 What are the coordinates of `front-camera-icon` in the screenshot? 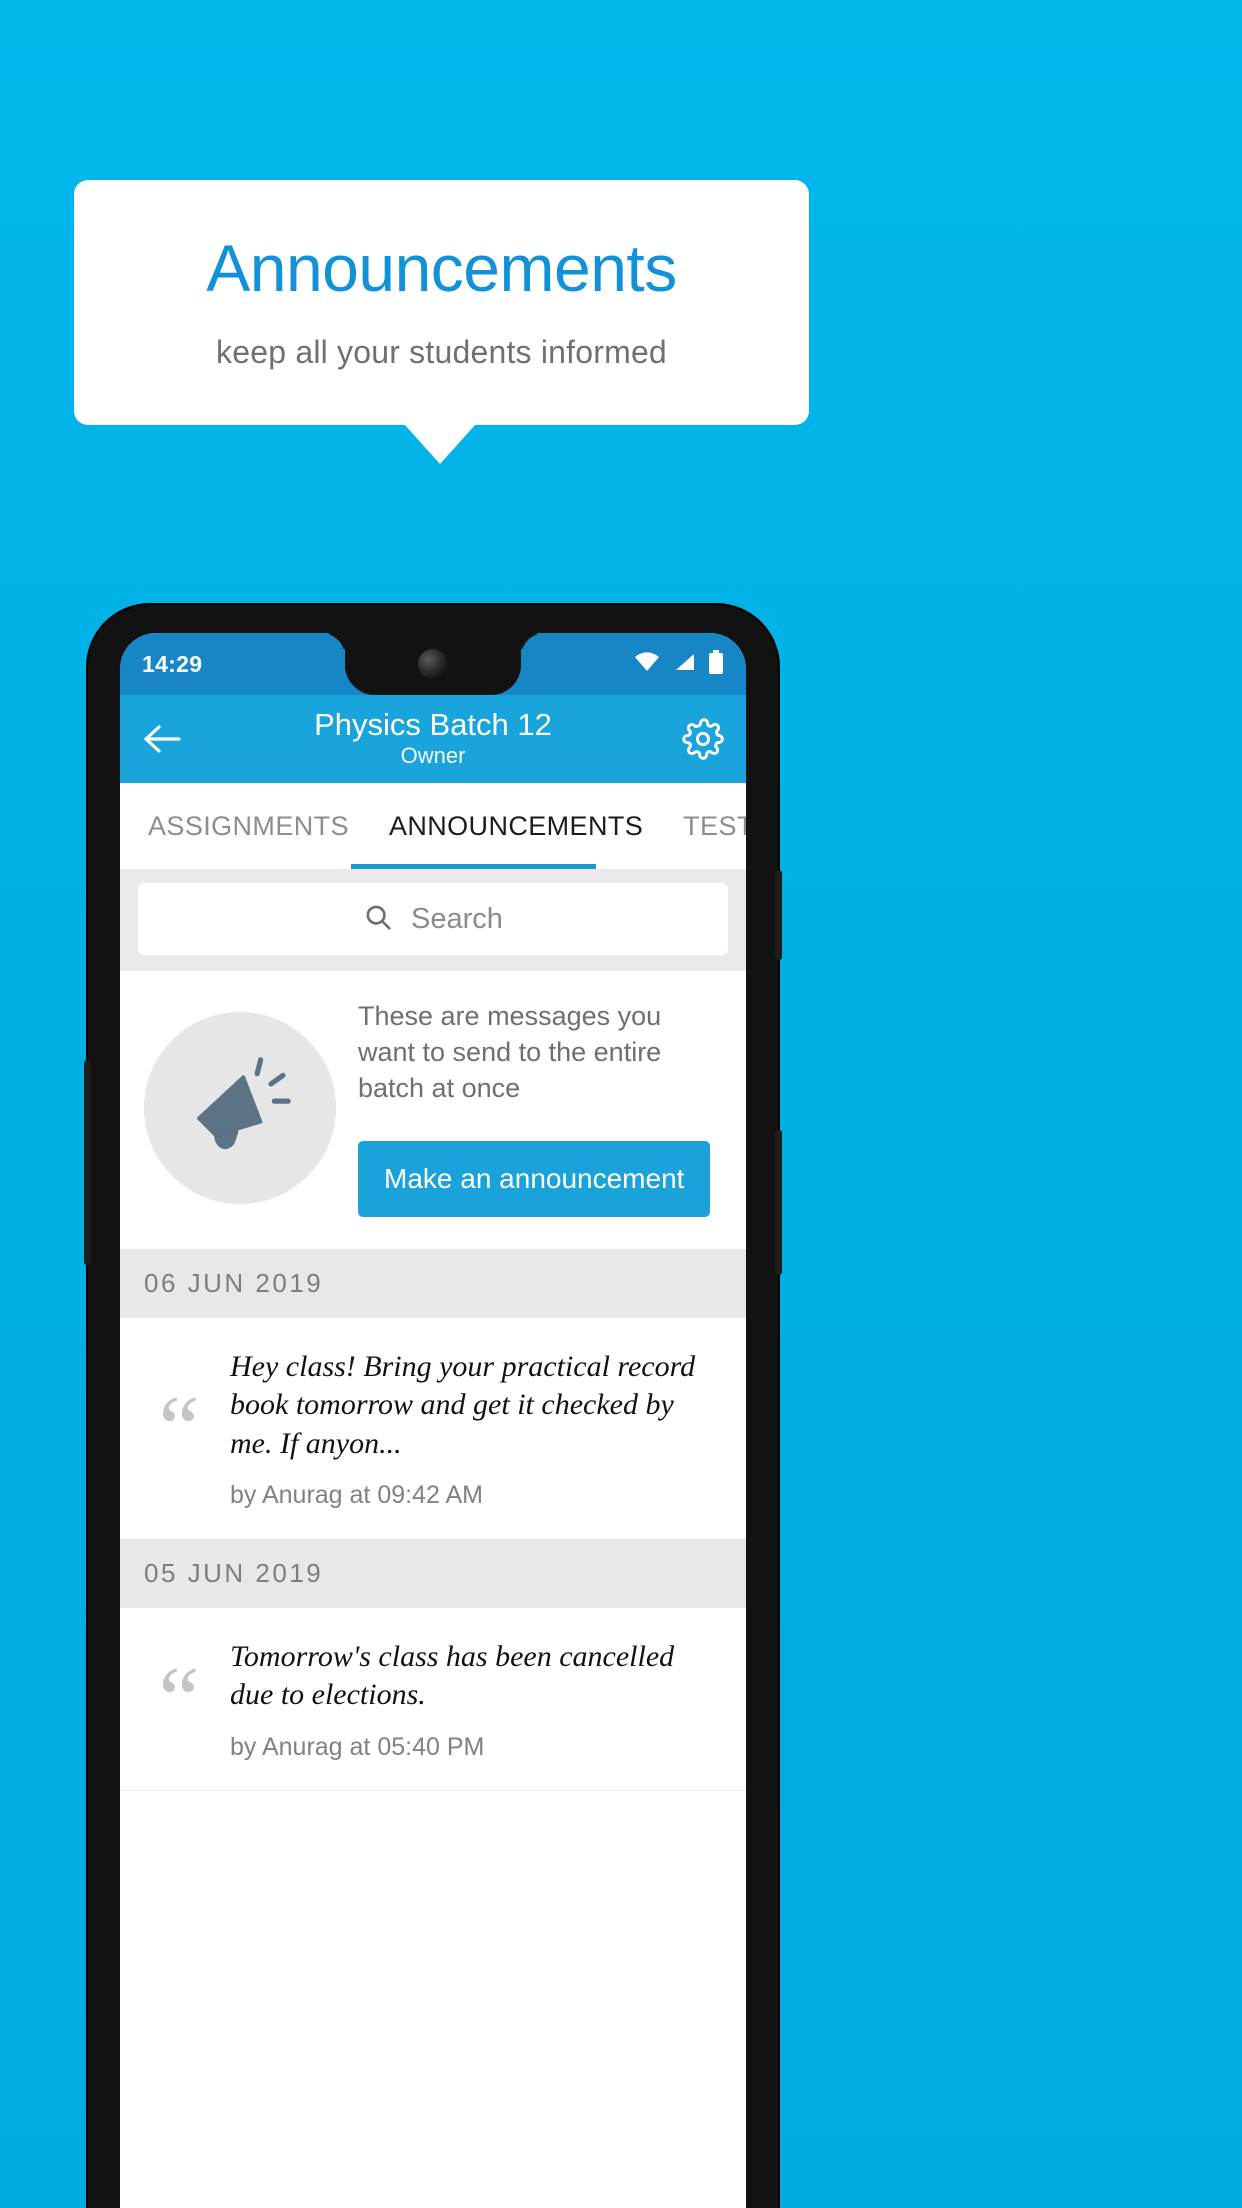 It's located at (433, 664).